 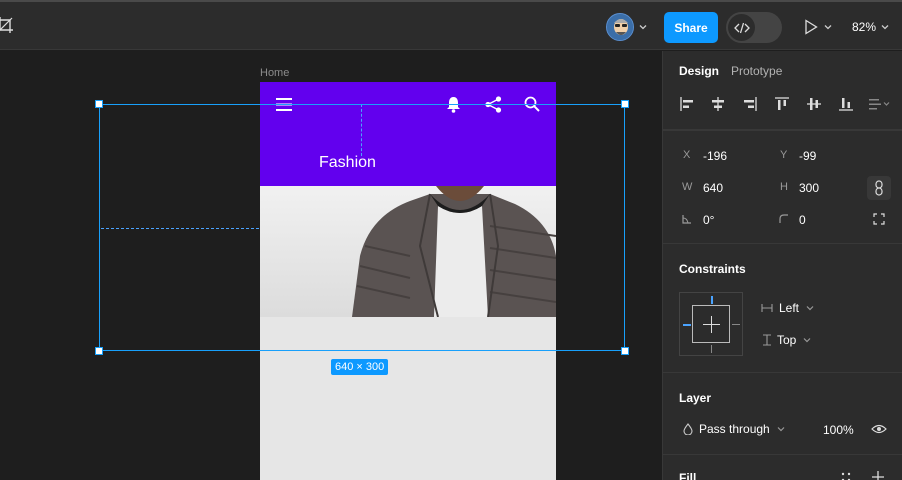 I want to click on align-bottom-icon, so click(x=846, y=104).